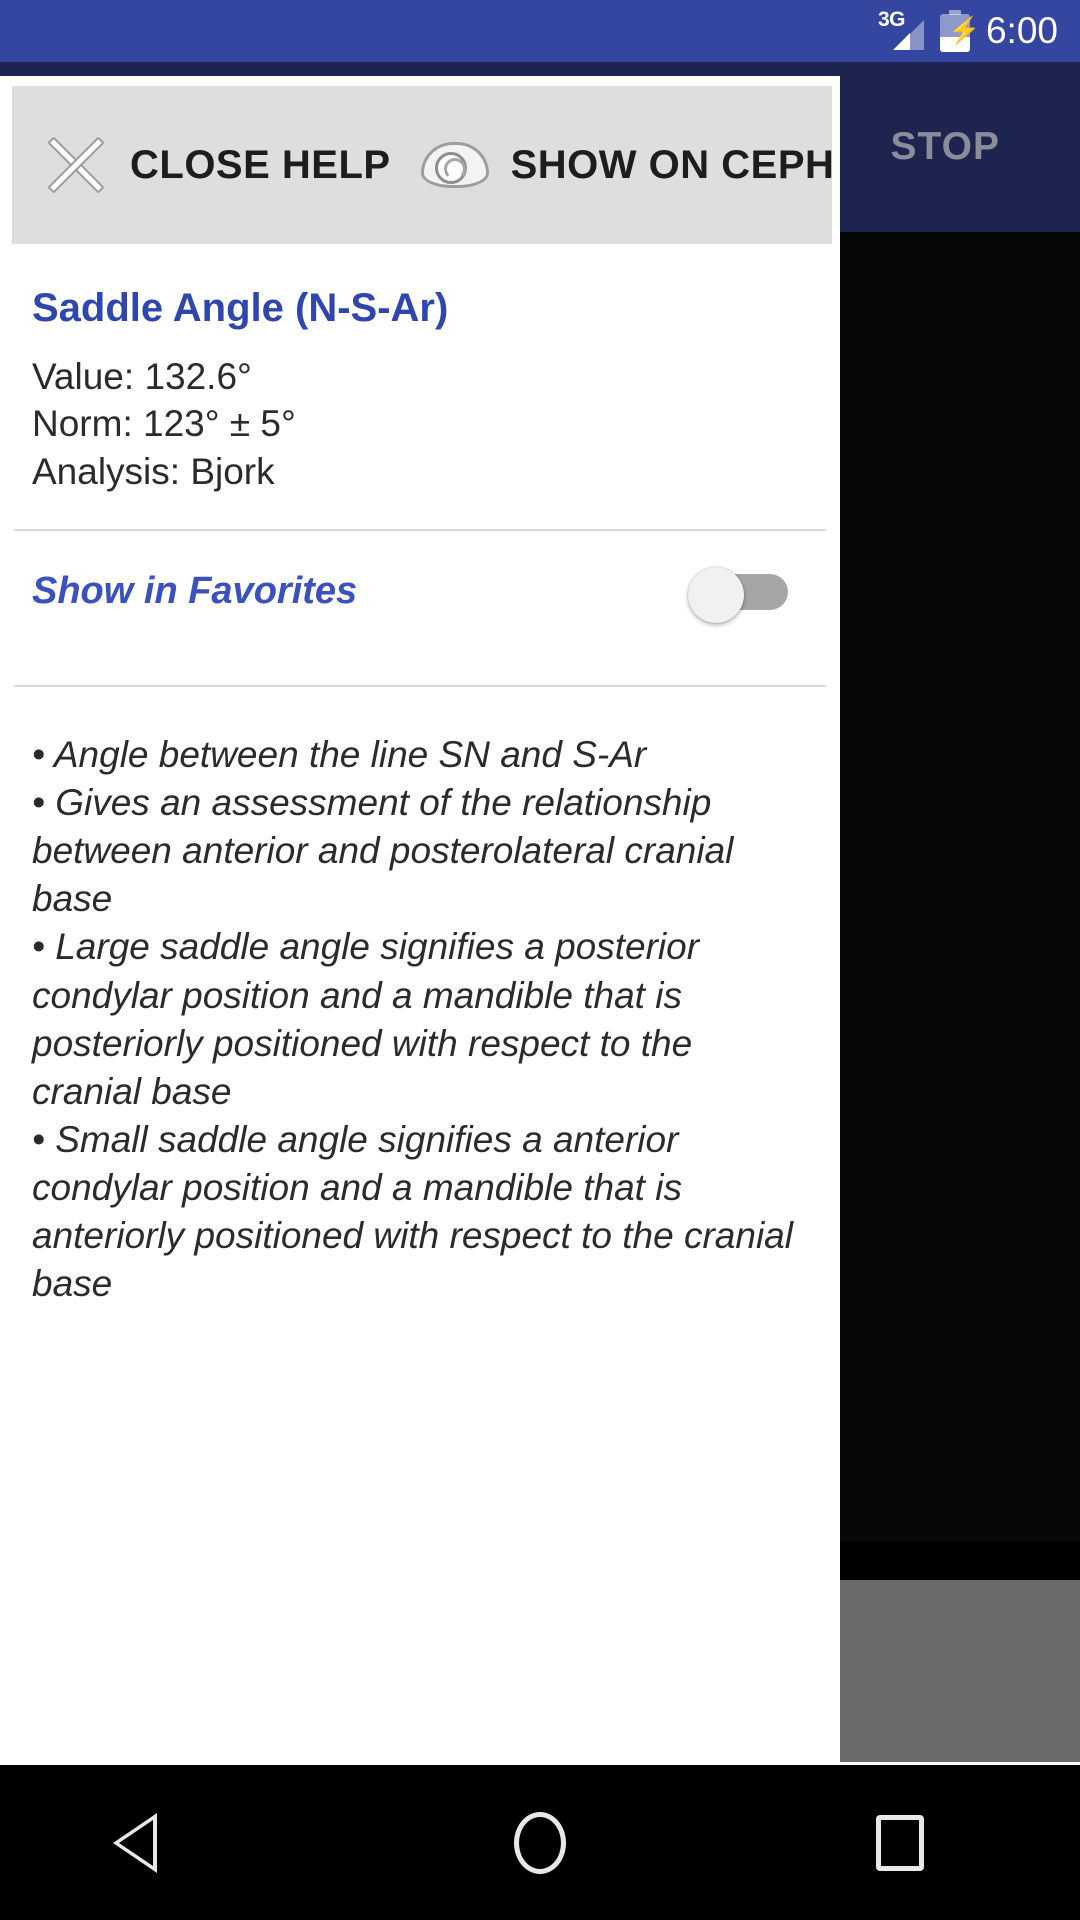 This screenshot has width=1080, height=1920. I want to click on show-on-ceph-button: SHOW ON CEPH, so click(627, 165).